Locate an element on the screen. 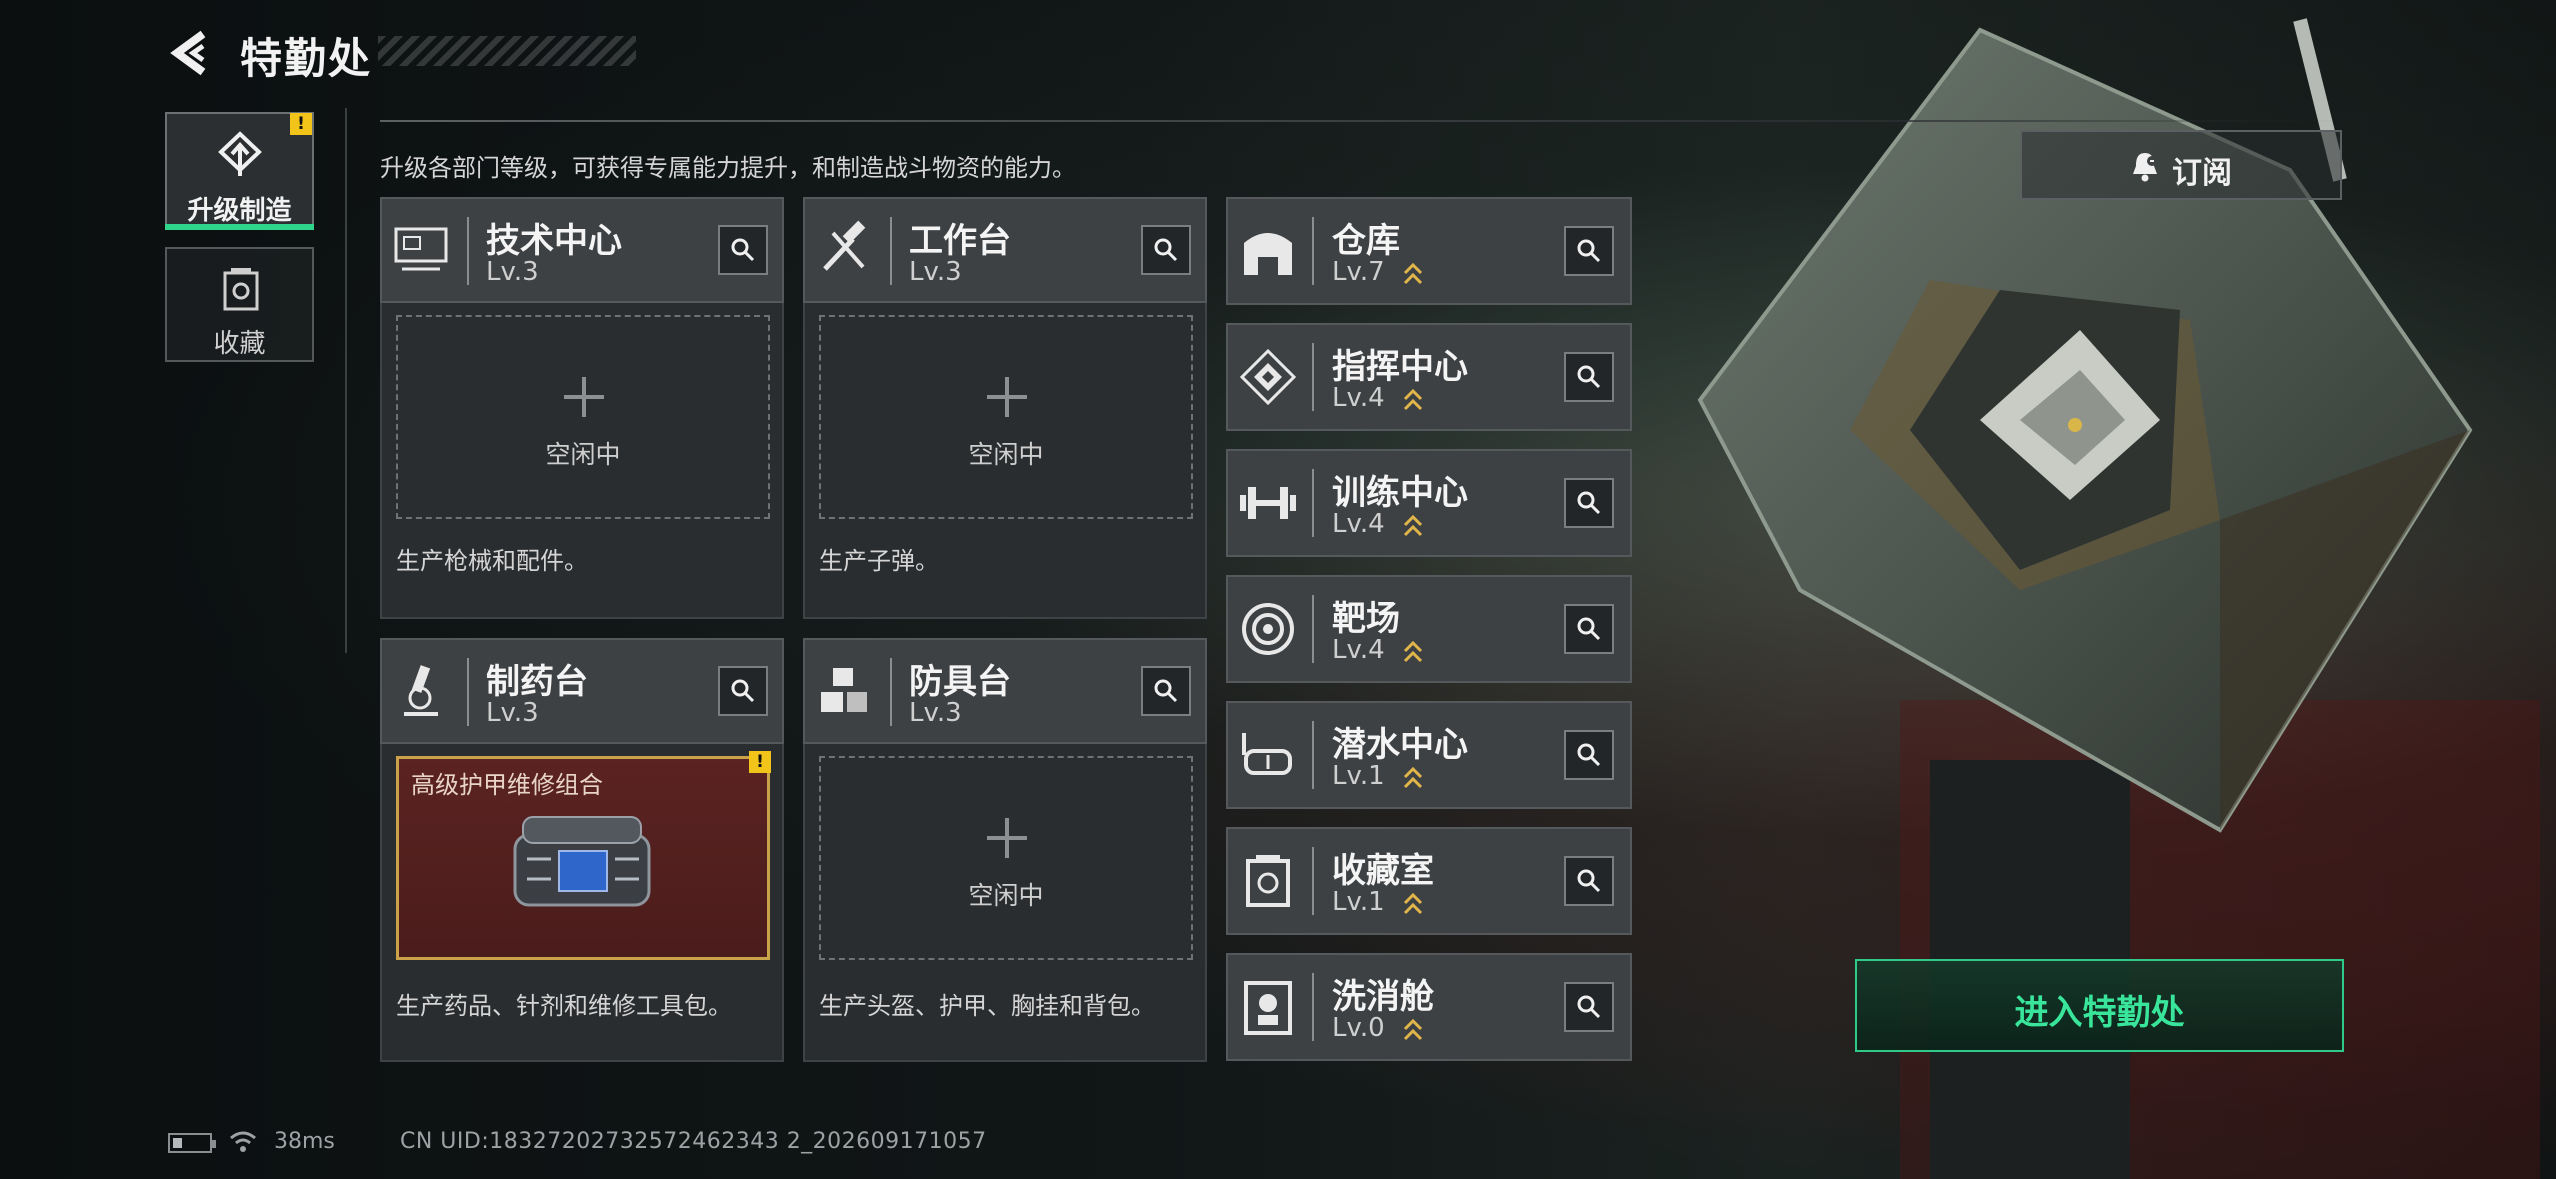  facility-command-center: 指挥中心 Lv.4 is located at coordinates (1429, 377).